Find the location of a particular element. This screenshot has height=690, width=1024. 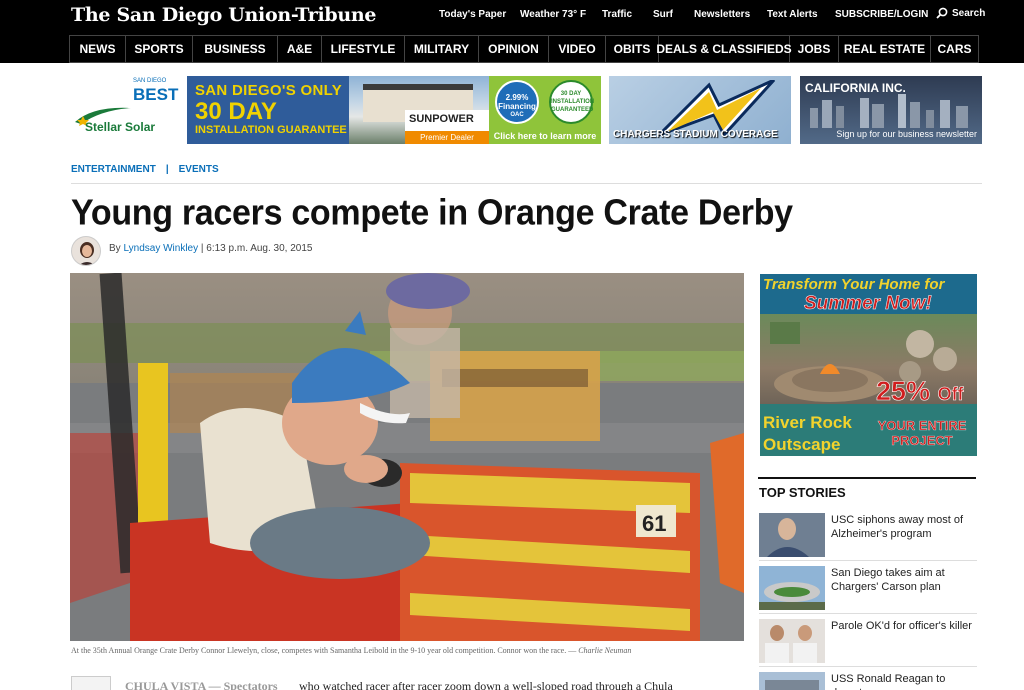

nav-item-news: NEWS is located at coordinates (98, 49).